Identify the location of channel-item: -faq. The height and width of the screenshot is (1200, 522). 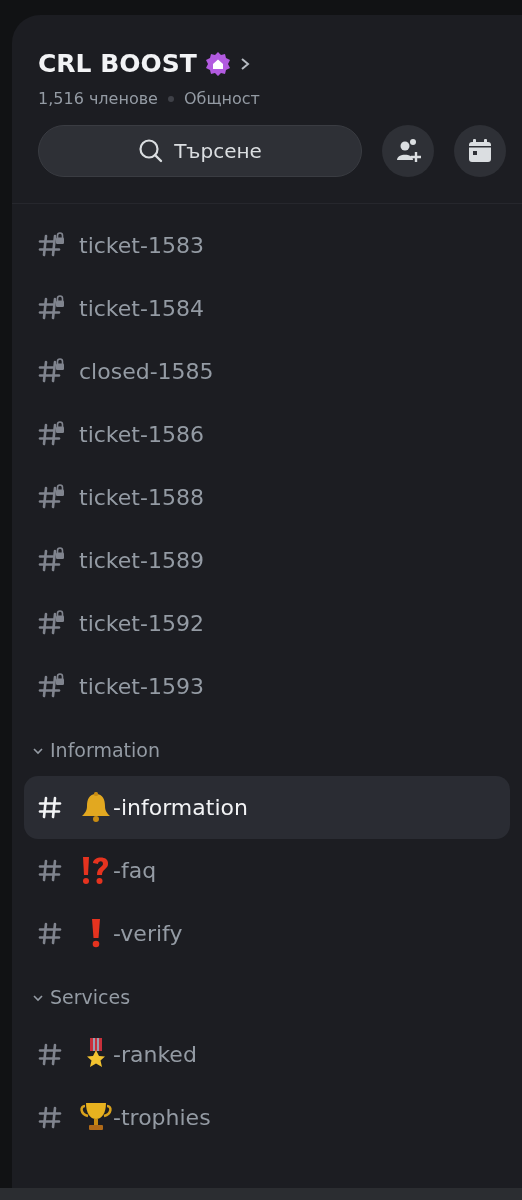
(267, 870).